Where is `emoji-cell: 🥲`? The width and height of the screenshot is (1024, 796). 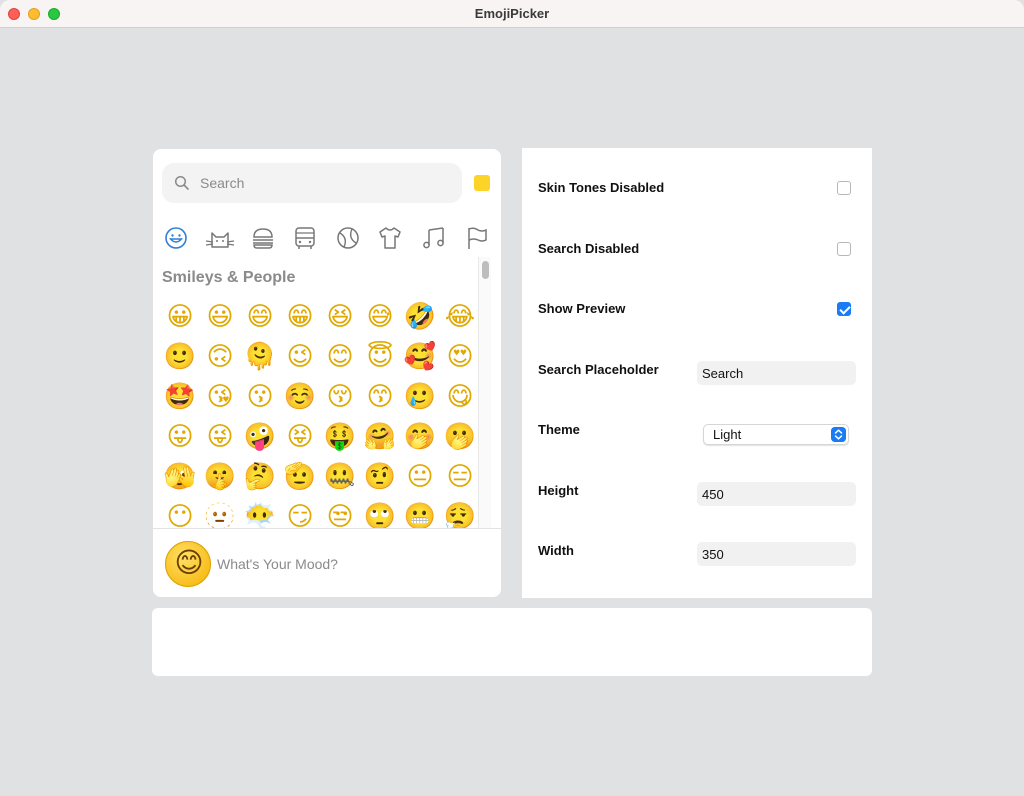
emoji-cell: 🥲 is located at coordinates (420, 397).